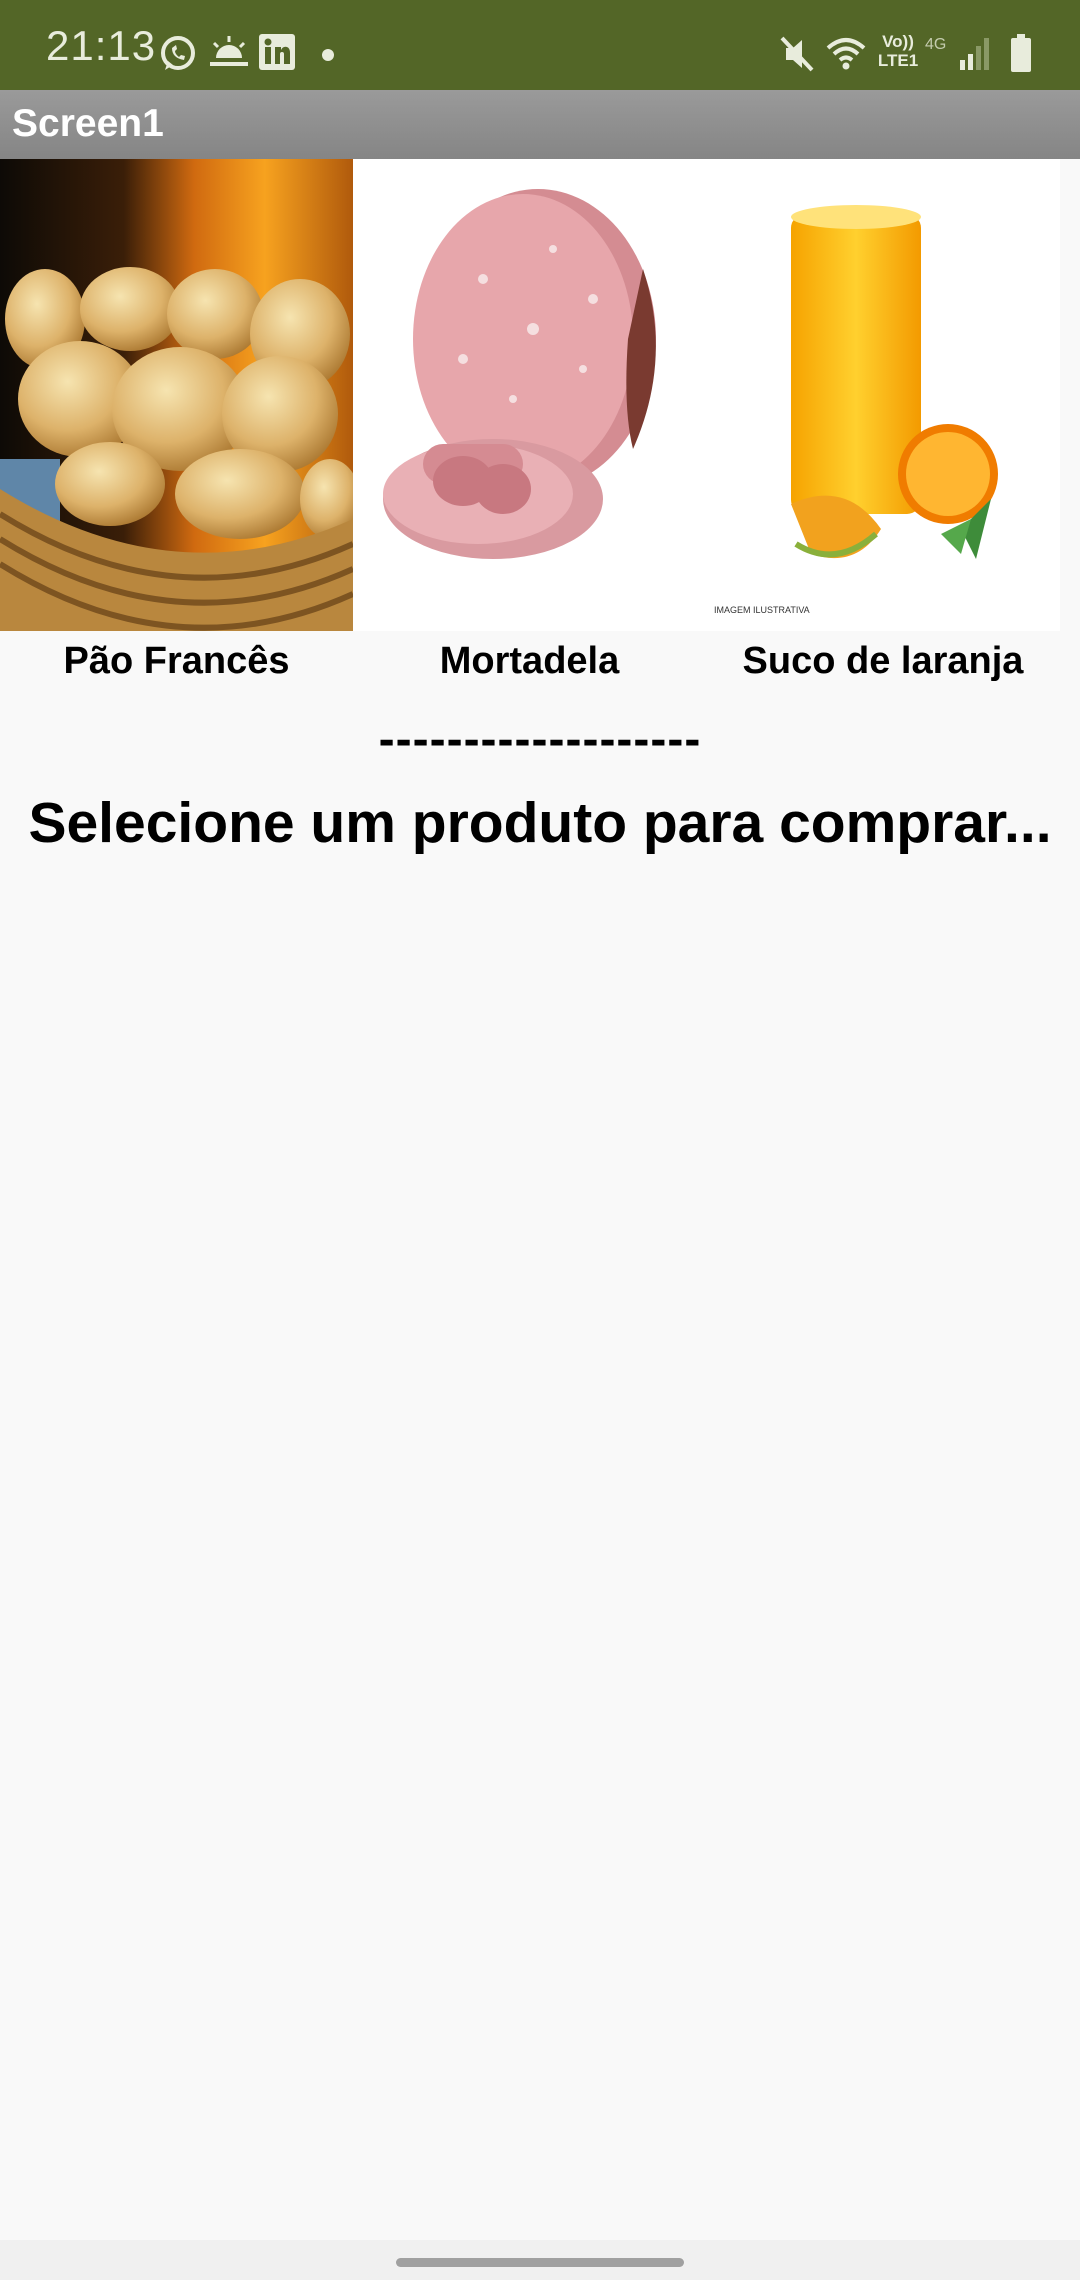 The width and height of the screenshot is (1080, 2280). Describe the element at coordinates (277, 52) in the screenshot. I see `linkedin-icon` at that location.